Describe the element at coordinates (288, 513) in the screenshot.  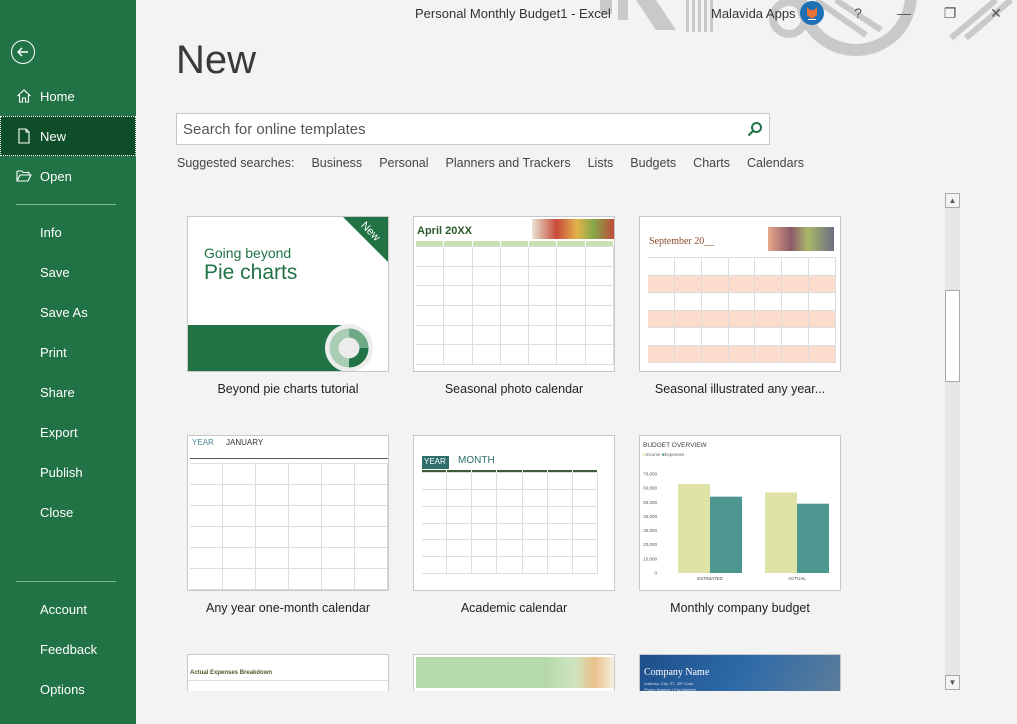
I see `template-thumbnail: YEAR JANUARY` at that location.